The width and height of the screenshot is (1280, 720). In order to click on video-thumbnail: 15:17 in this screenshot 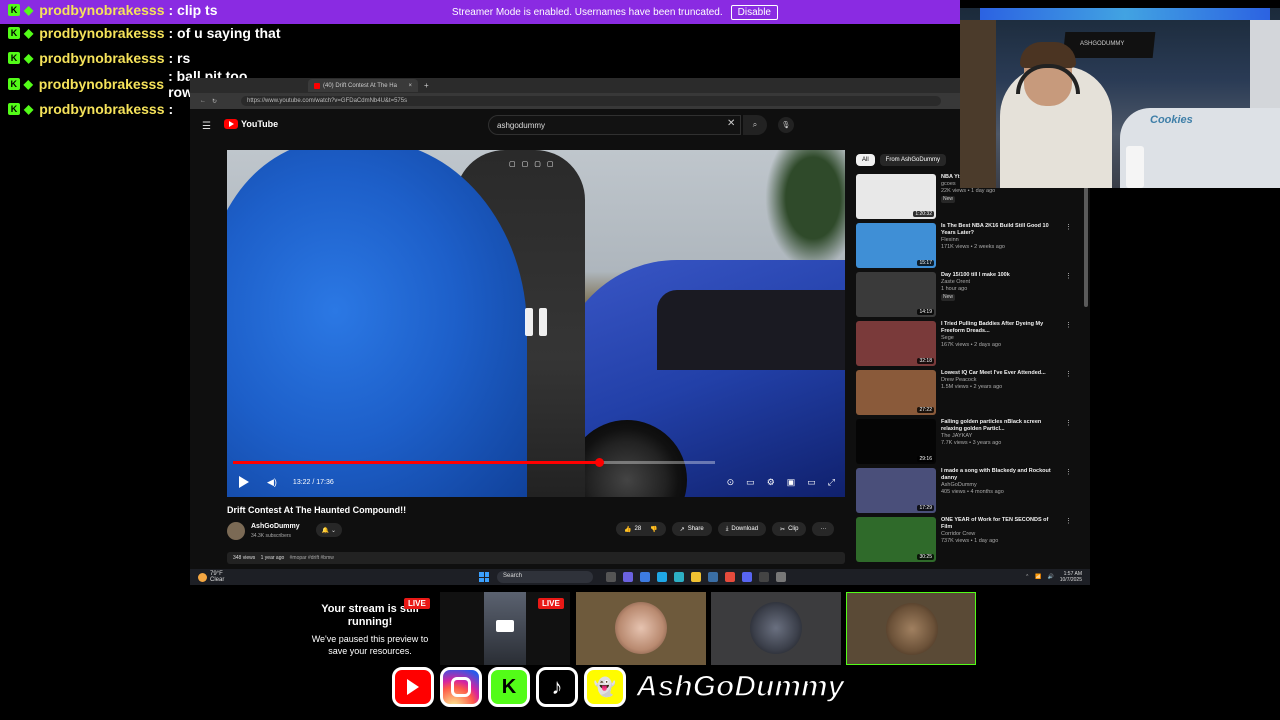, I will do `click(896, 245)`.